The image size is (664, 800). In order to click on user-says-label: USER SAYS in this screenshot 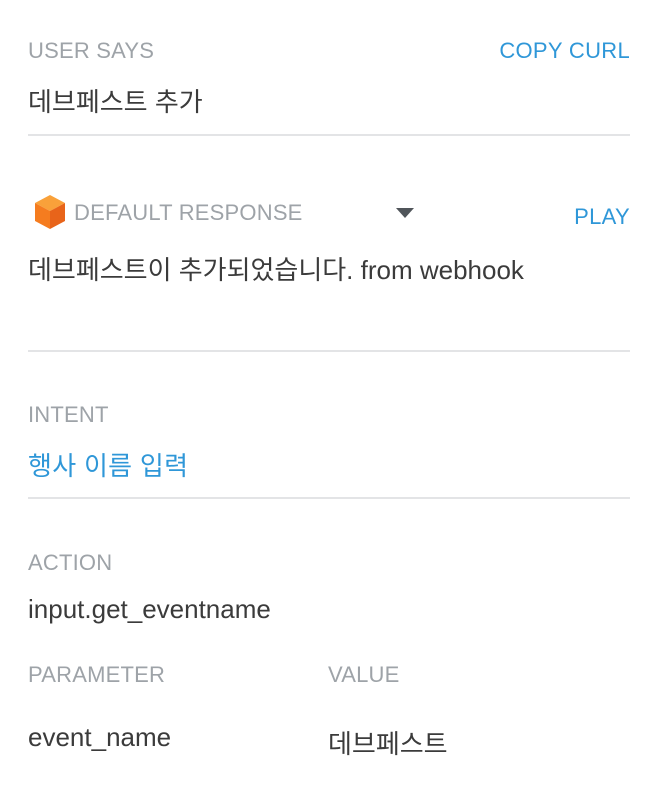, I will do `click(91, 50)`.